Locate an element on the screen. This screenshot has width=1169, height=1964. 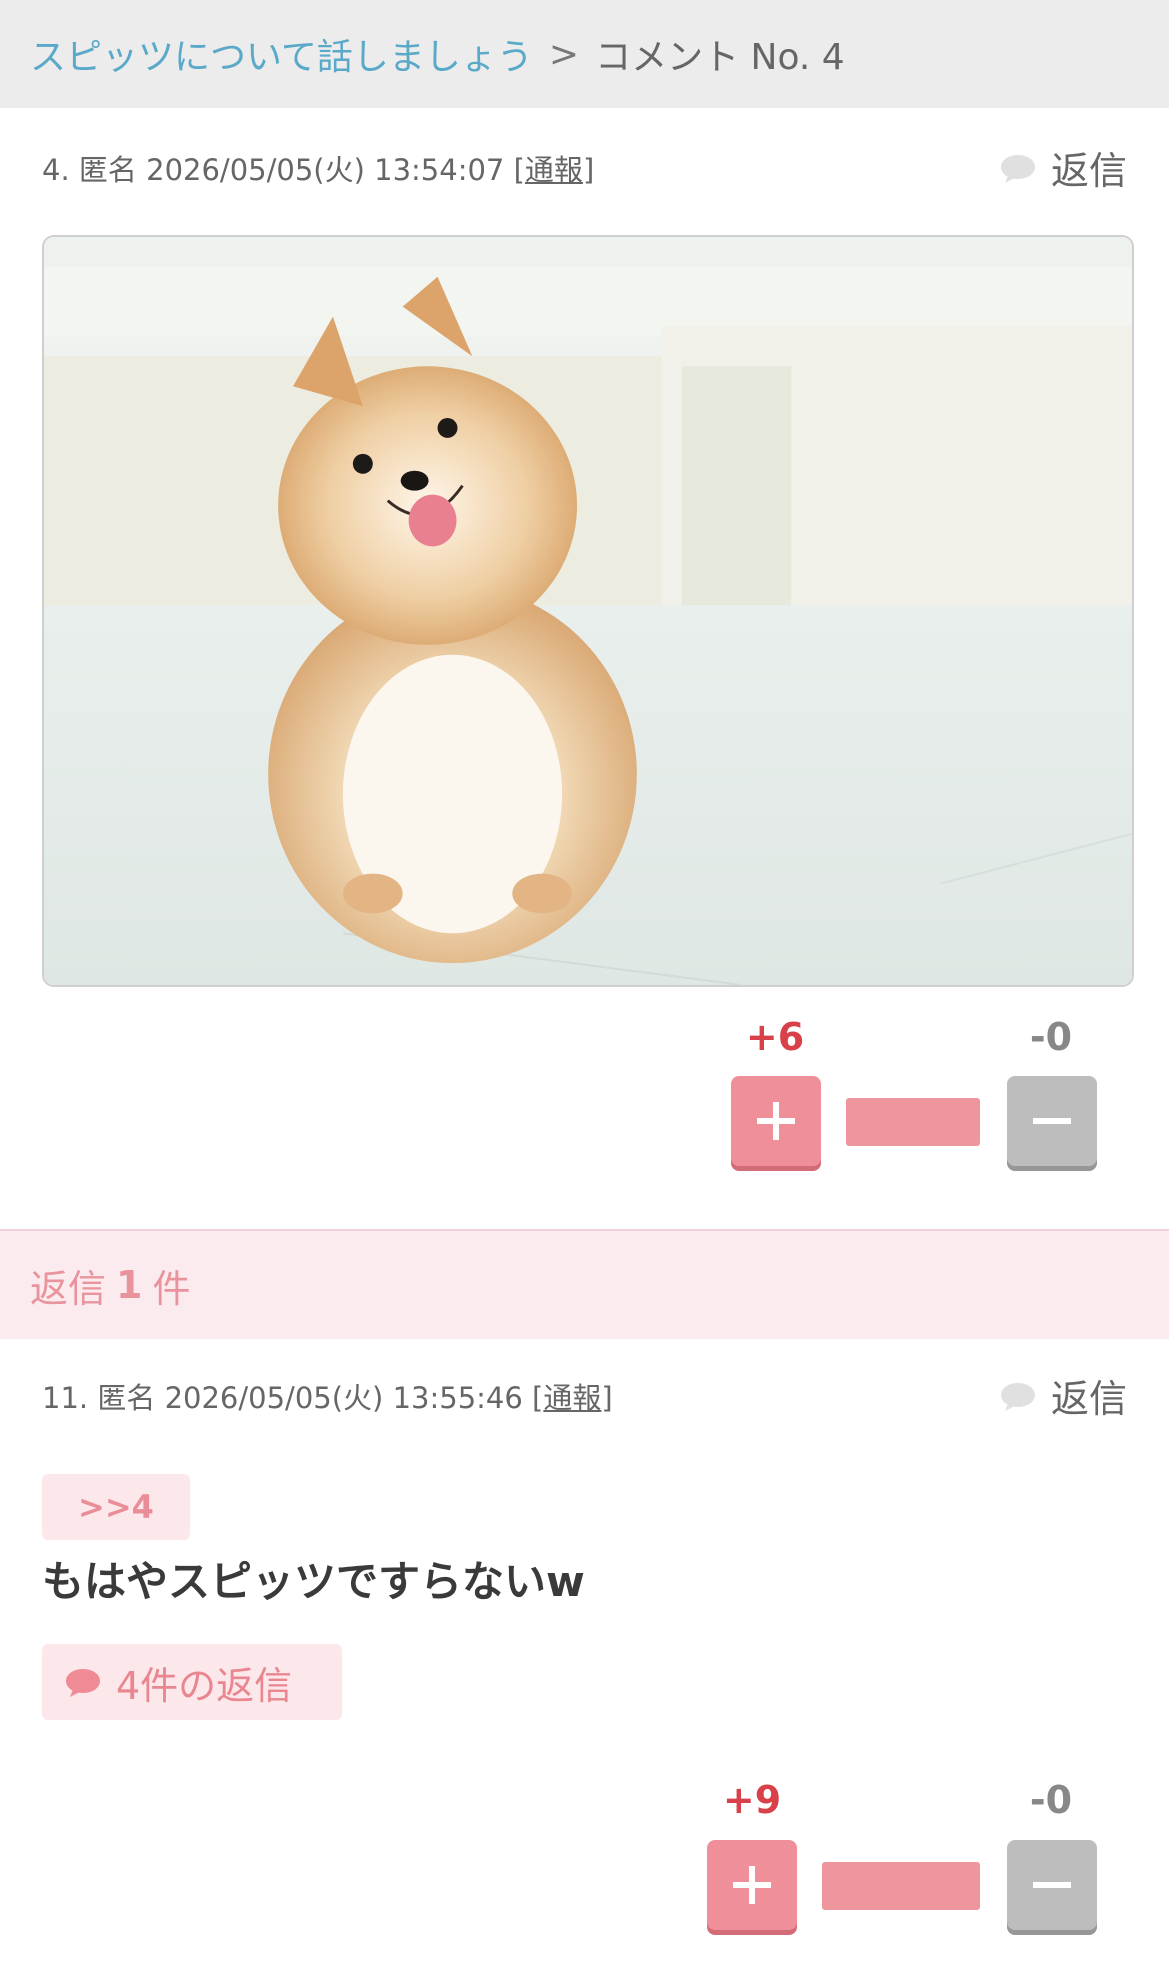
view-replies-button: 4件の返信 is located at coordinates (192, 1682).